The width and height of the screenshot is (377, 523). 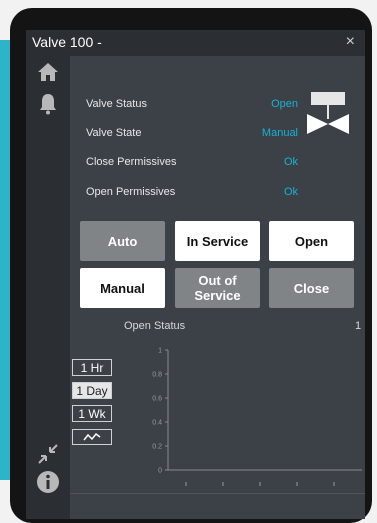 I want to click on in-service-button: In Service, so click(x=217, y=241).